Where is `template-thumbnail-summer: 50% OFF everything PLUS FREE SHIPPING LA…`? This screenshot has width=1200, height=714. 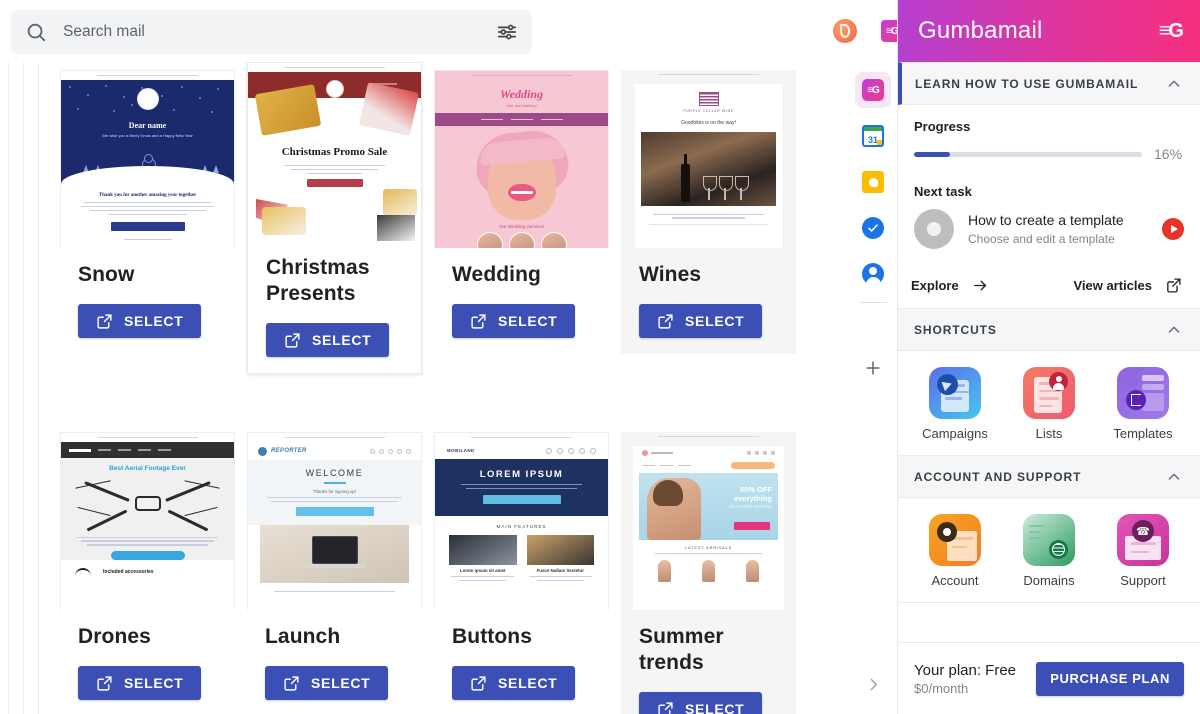 template-thumbnail-summer: 50% OFF everything PLUS FREE SHIPPING LA… is located at coordinates (708, 521).